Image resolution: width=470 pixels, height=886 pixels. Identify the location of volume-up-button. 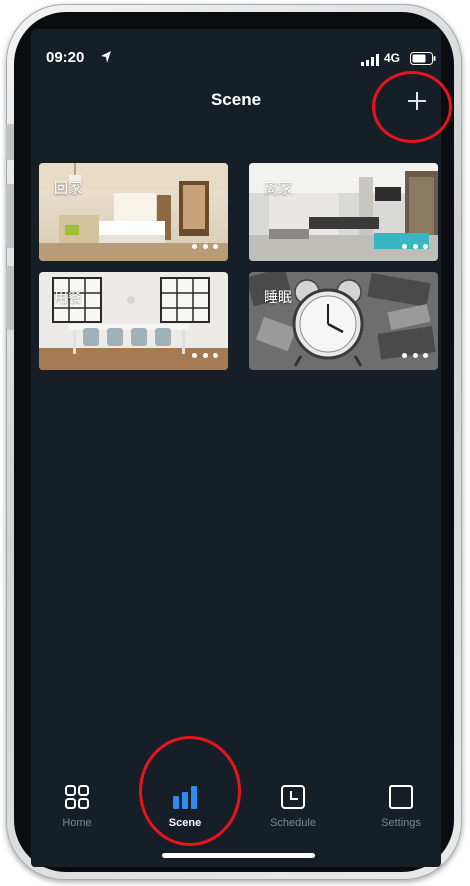
(10, 216).